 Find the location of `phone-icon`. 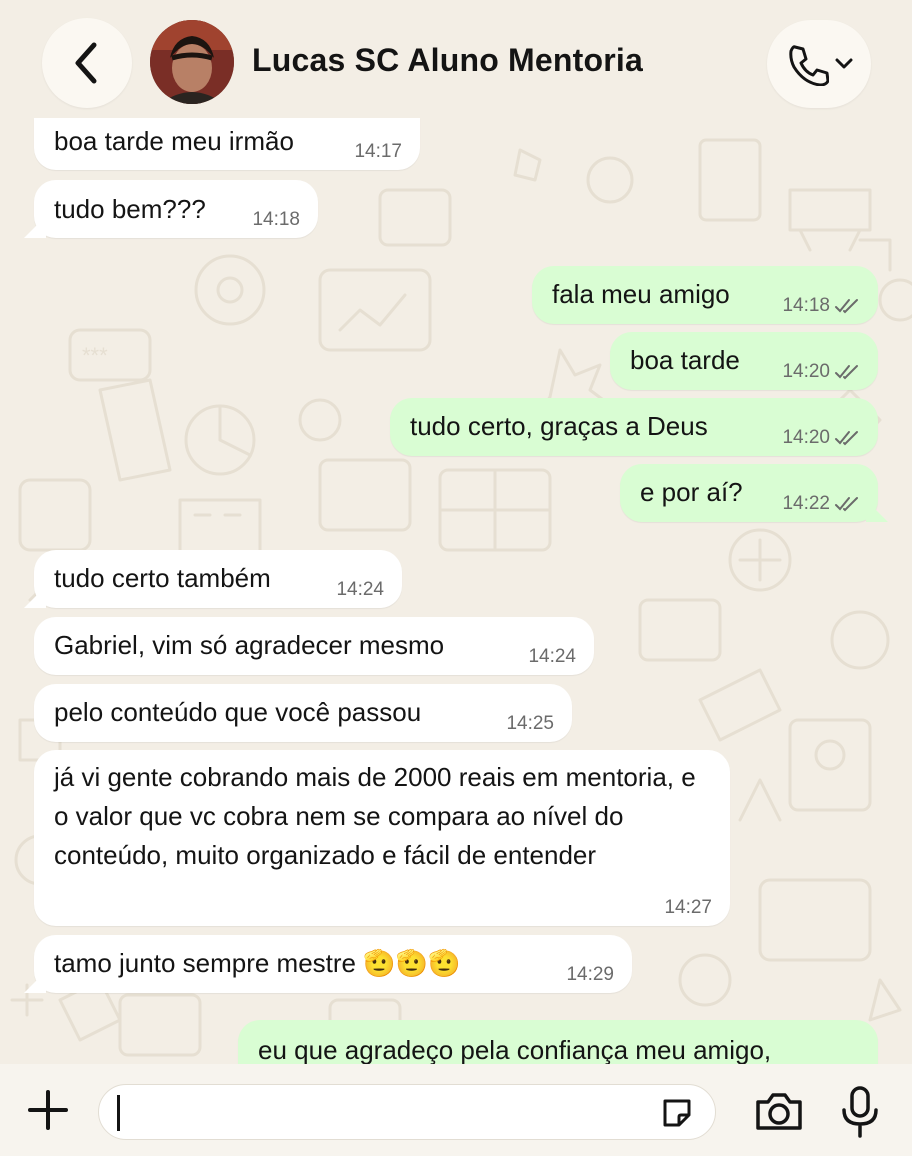

phone-icon is located at coordinates (809, 65).